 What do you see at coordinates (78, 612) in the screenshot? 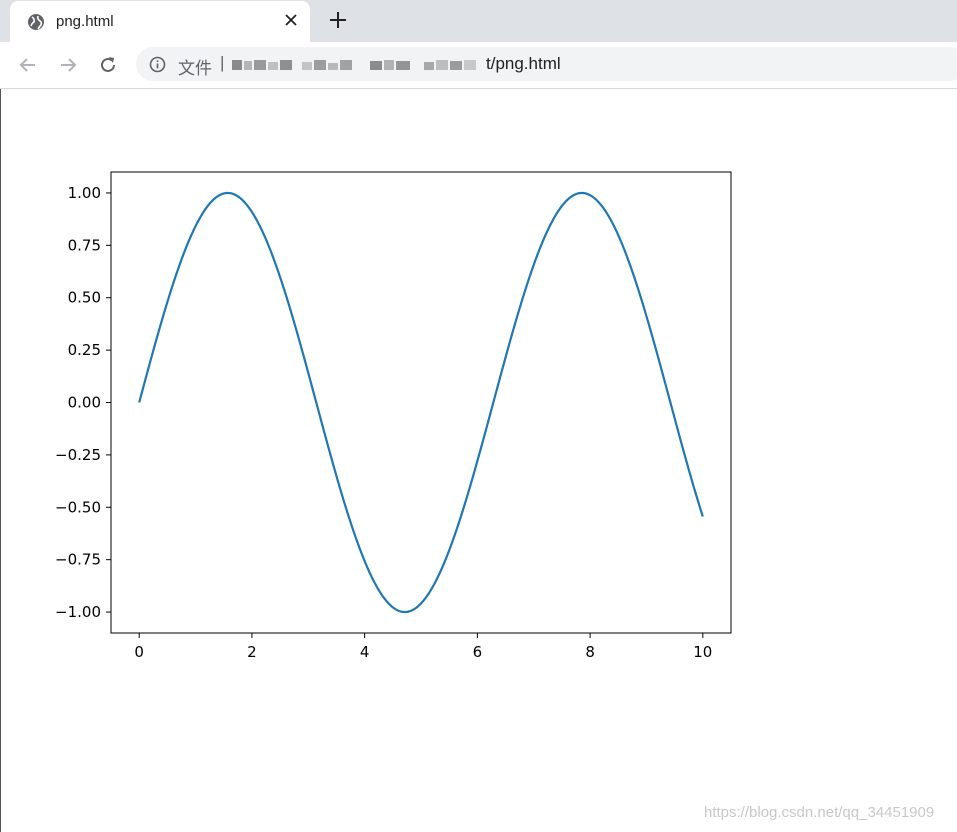
I see `y-tick-label: −1.00` at bounding box center [78, 612].